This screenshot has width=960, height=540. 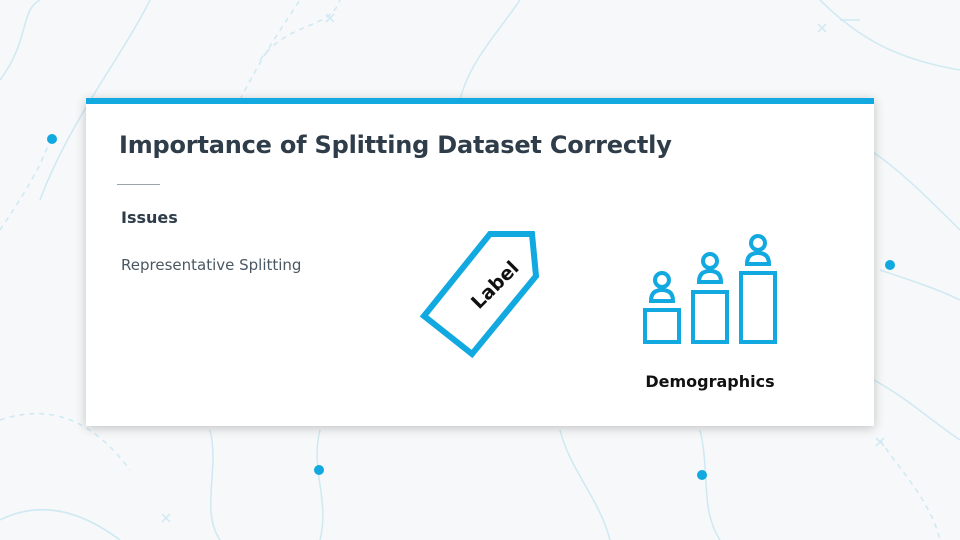 I want to click on card-accent-bar, so click(x=480, y=101).